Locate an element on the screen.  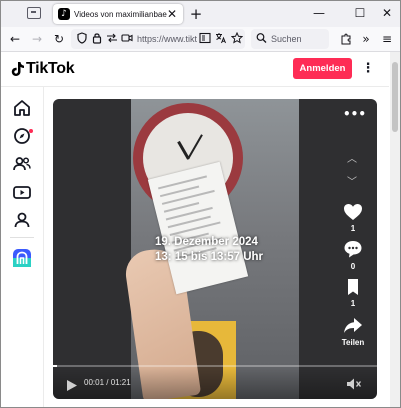
forward-button: → is located at coordinates (37, 39).